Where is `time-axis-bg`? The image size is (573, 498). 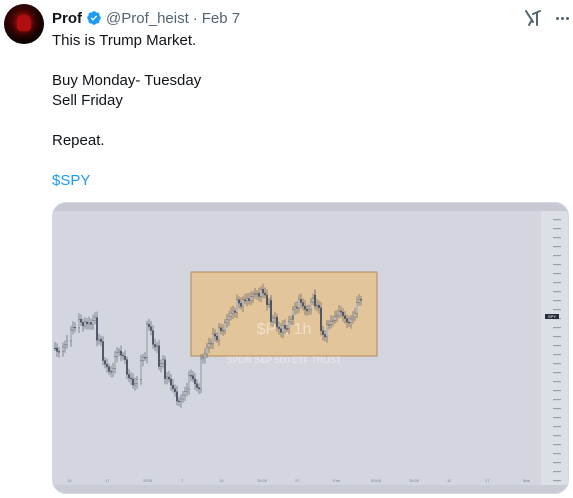
time-axis-bg is located at coordinates (310, 489).